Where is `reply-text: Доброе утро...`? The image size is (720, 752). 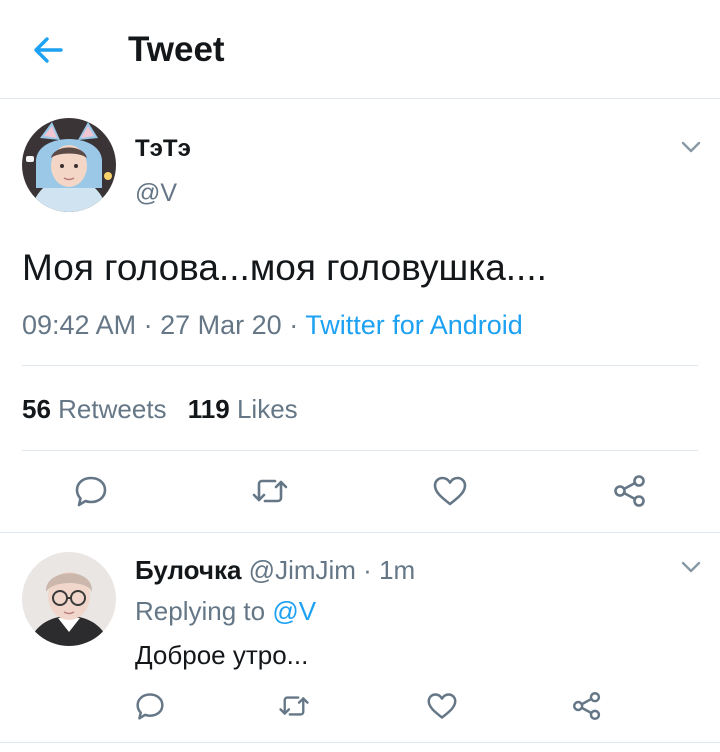
reply-text: Доброе утро... is located at coordinates (222, 655).